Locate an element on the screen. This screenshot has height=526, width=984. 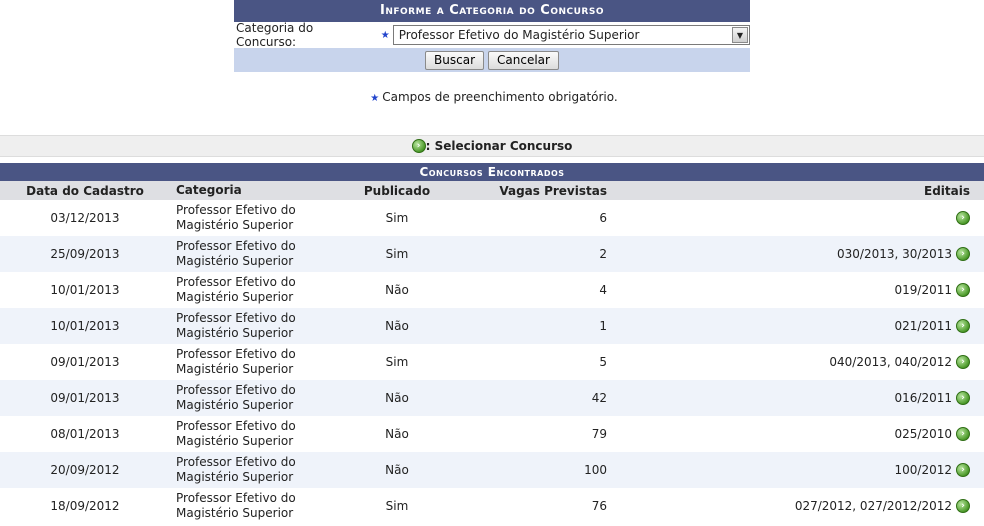
header-data-cadastro: Data do Cadastro is located at coordinates (85, 190).